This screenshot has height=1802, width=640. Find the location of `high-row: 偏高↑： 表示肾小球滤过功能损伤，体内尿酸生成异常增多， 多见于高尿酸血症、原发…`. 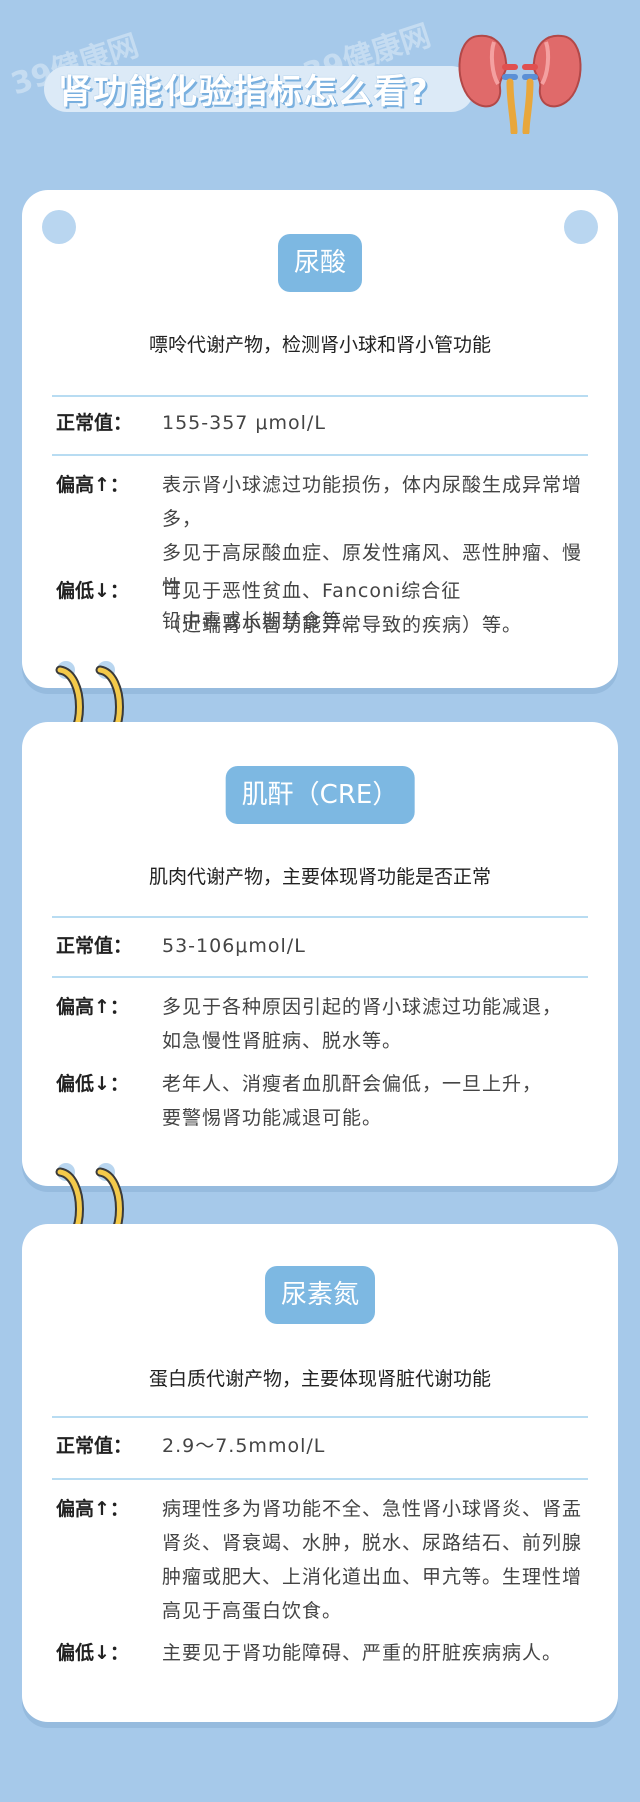

high-row: 偏高↑： 表示肾小球滤过功能损伤，体内尿酸生成异常增多， 多见于高尿酸血症、原发… is located at coordinates (327, 550).